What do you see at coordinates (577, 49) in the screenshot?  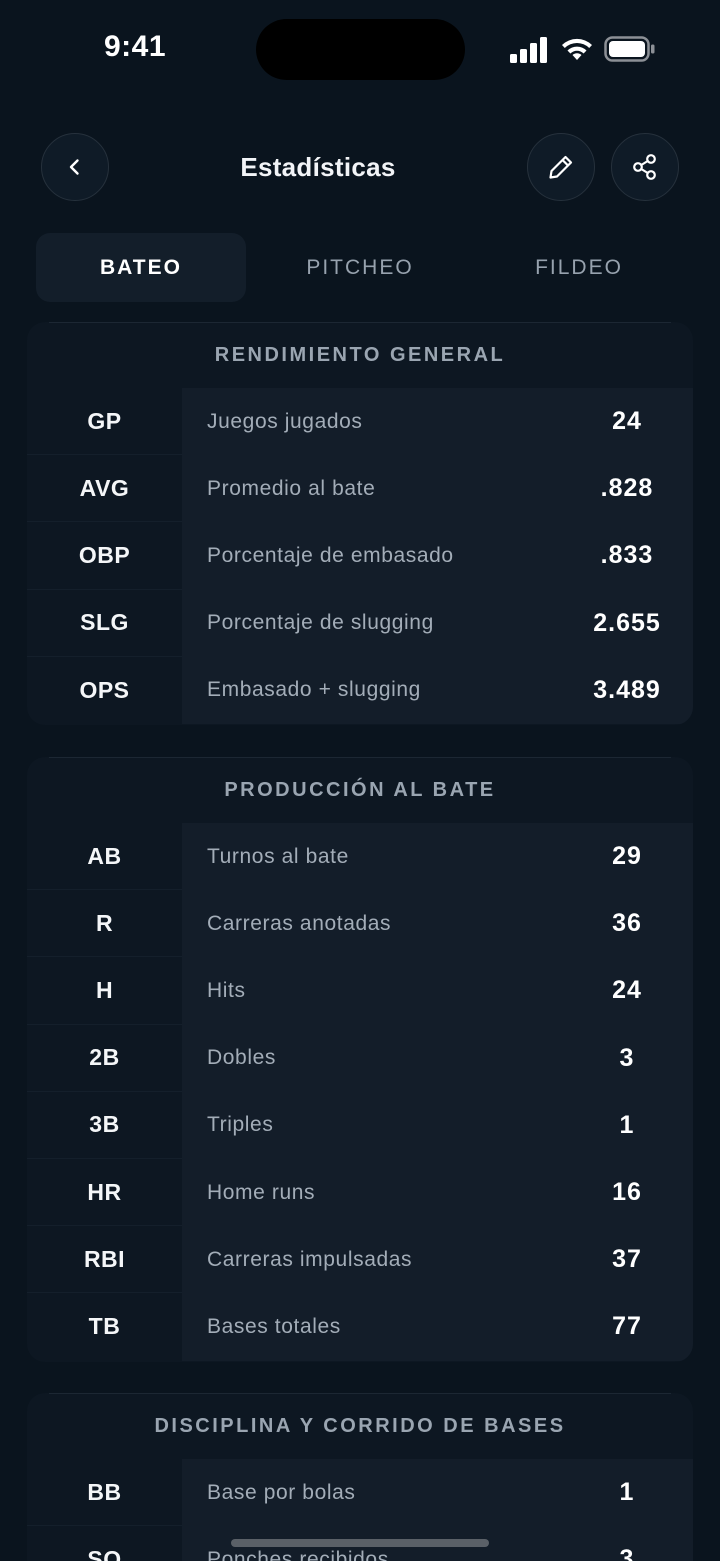 I see `wifi-icon` at bounding box center [577, 49].